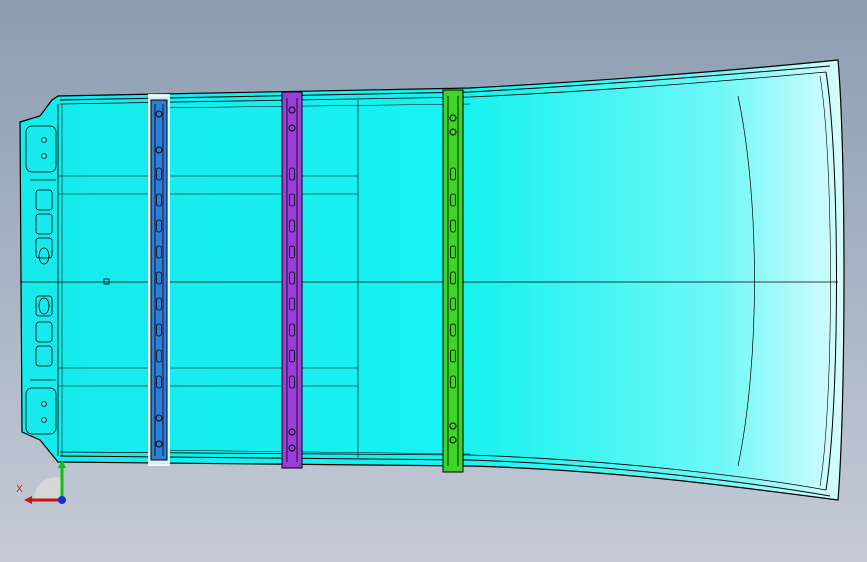 The width and height of the screenshot is (867, 562). What do you see at coordinates (45, 482) in the screenshot?
I see `coordinate-triad-icon` at bounding box center [45, 482].